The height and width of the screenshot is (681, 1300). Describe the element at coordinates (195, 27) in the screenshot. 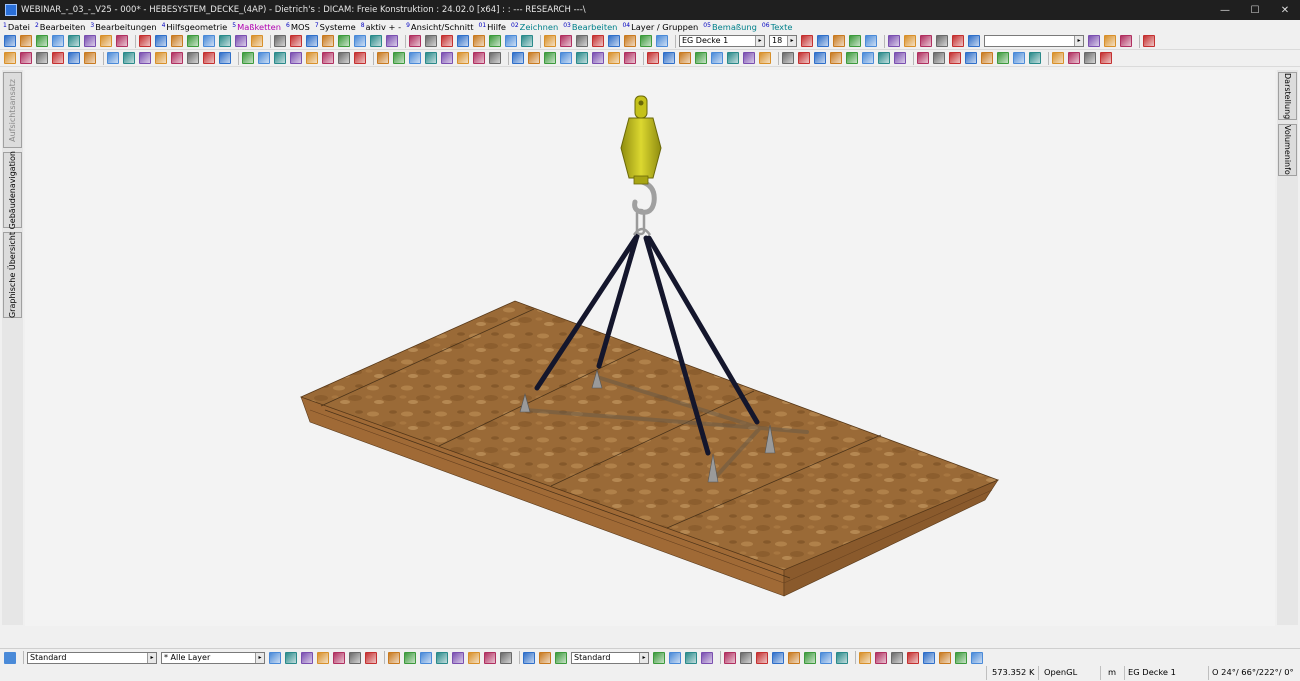

I see `menu-item: 4Hilfsgeometrie` at that location.